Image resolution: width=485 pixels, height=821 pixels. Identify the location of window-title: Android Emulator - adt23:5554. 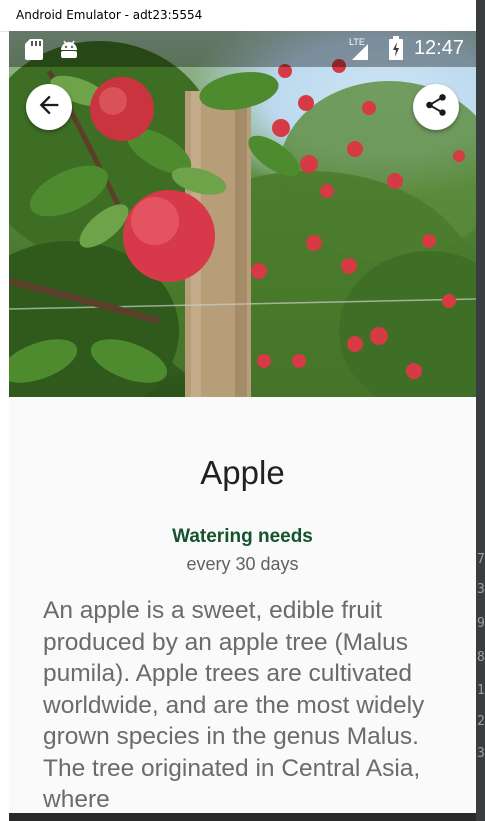
(109, 15).